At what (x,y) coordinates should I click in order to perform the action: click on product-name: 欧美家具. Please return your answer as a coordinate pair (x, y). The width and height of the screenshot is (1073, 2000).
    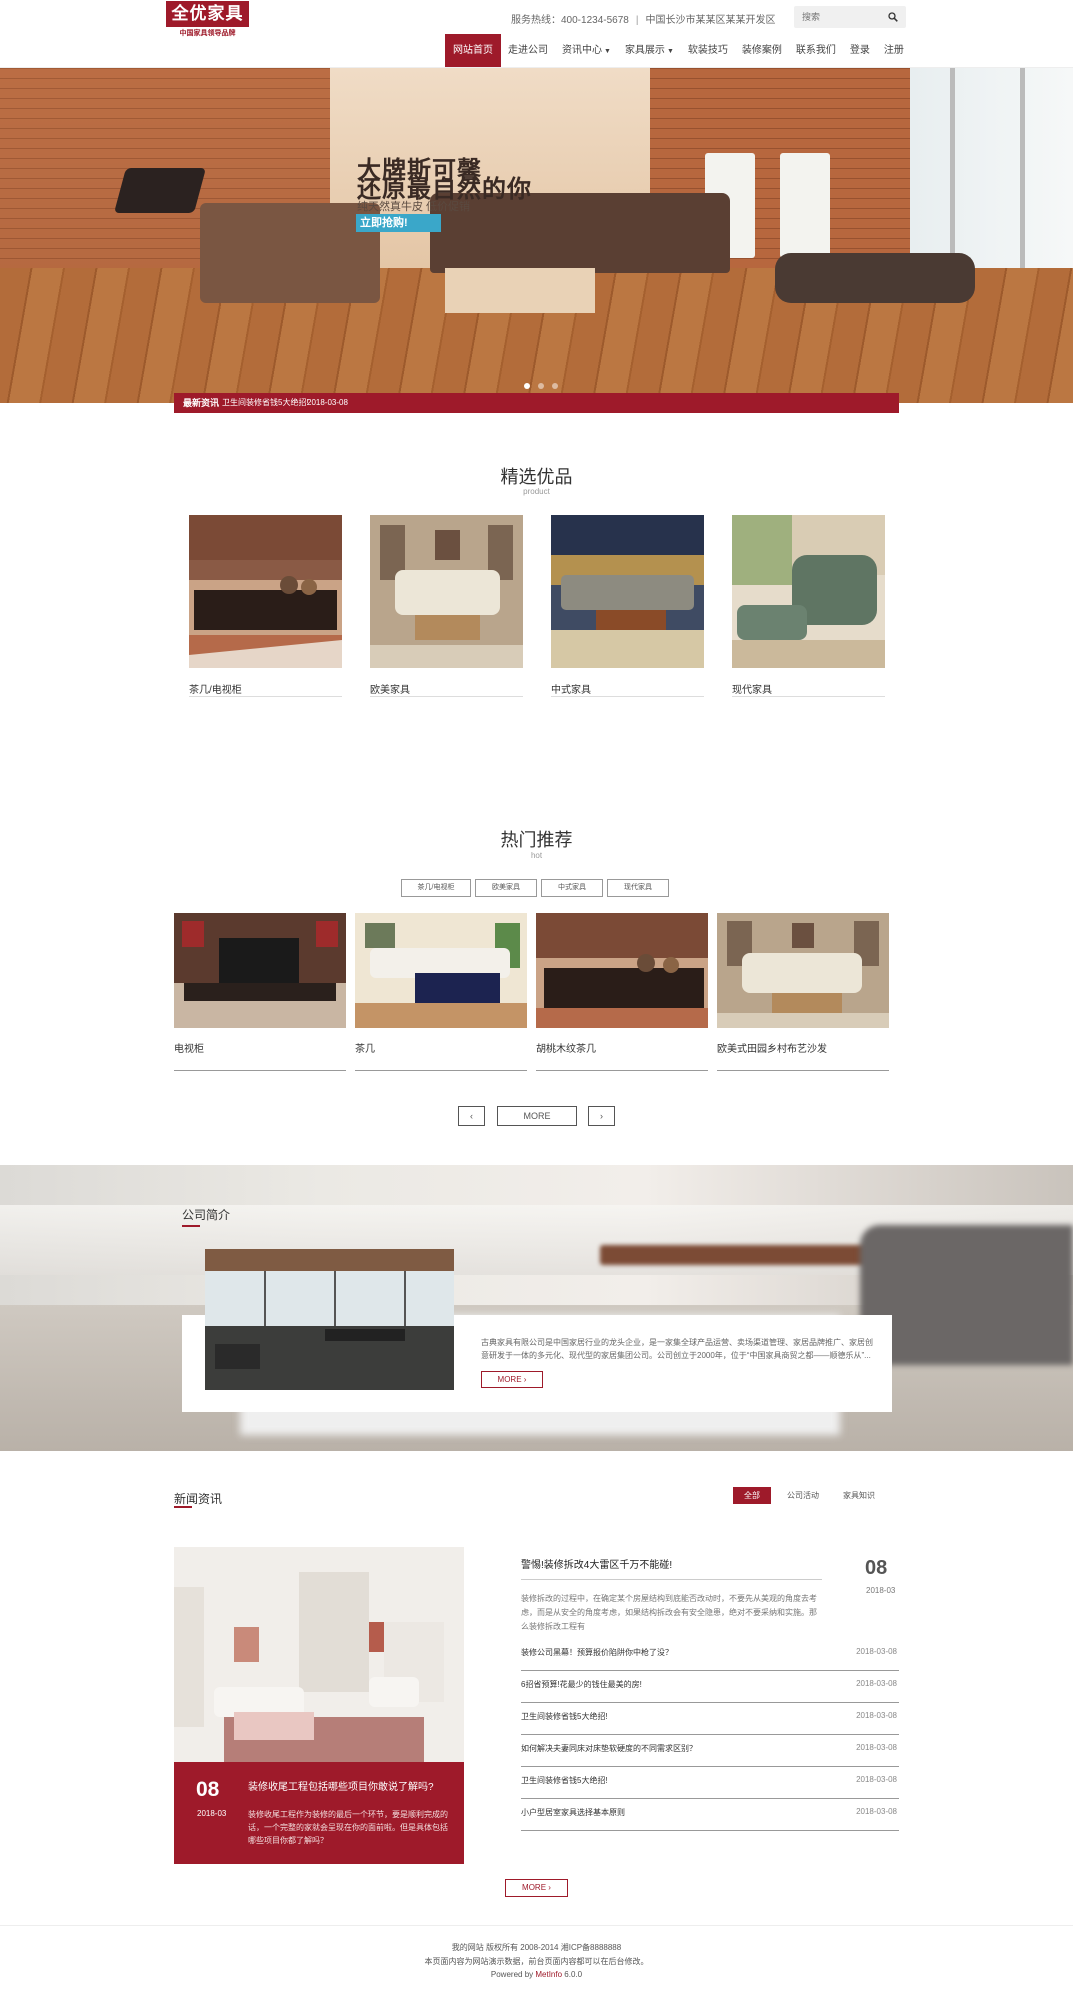
    Looking at the image, I should click on (390, 688).